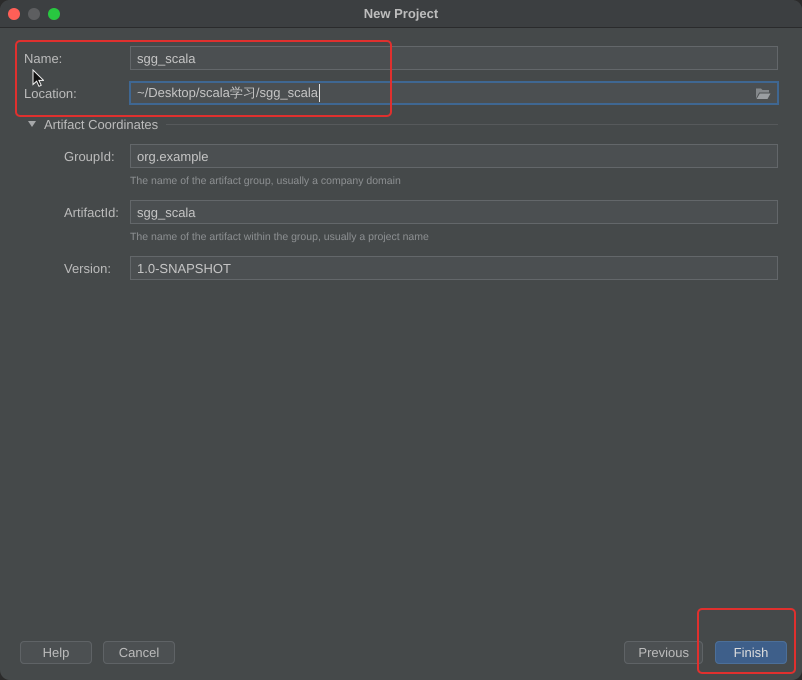 This screenshot has width=802, height=680. I want to click on field-label: Version:, so click(87, 268).